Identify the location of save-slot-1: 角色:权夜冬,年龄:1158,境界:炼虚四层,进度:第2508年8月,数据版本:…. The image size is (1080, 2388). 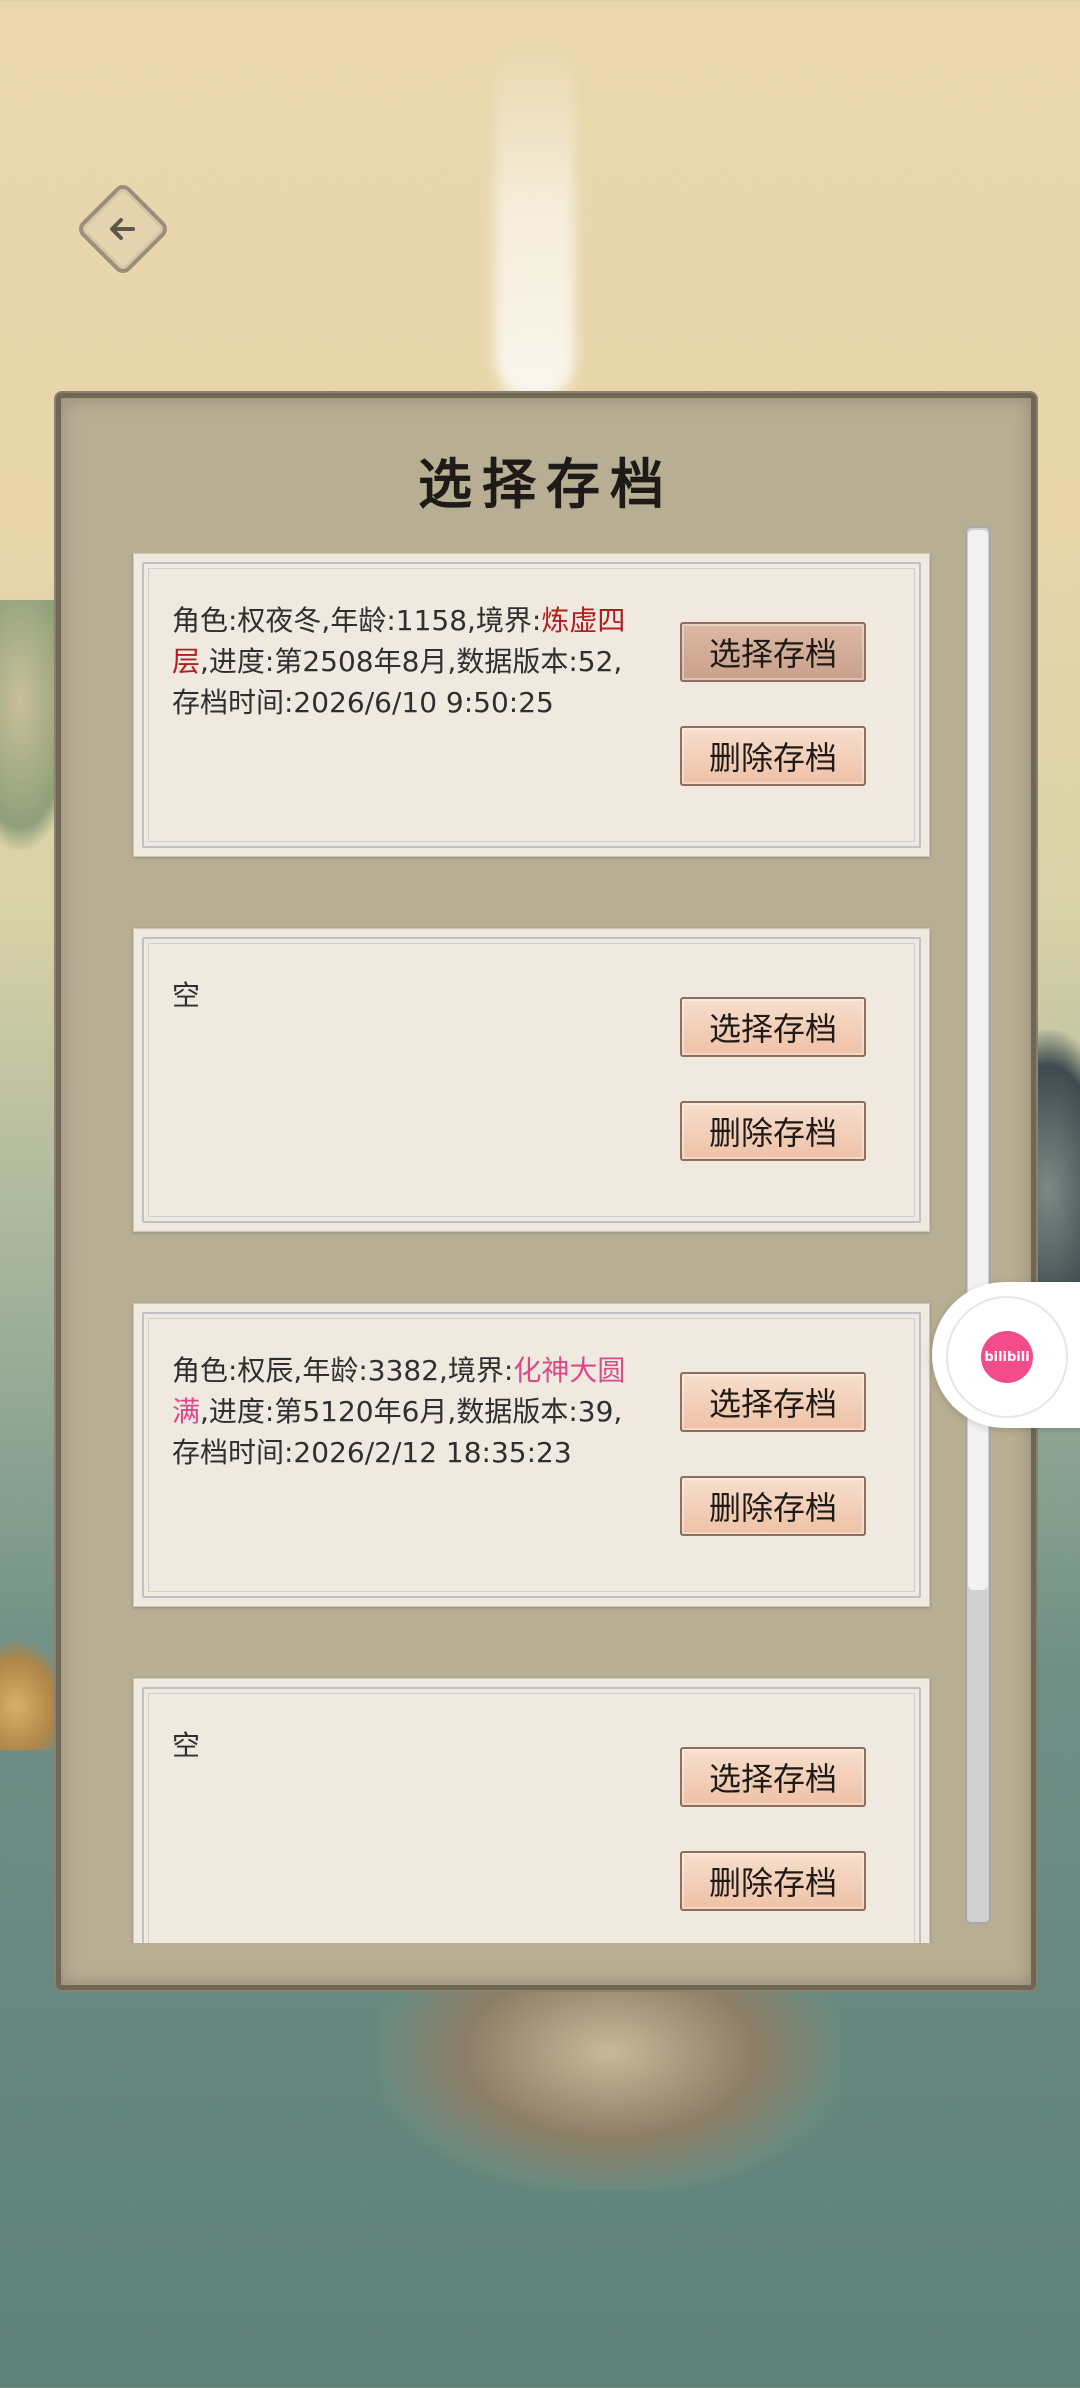
(531, 705).